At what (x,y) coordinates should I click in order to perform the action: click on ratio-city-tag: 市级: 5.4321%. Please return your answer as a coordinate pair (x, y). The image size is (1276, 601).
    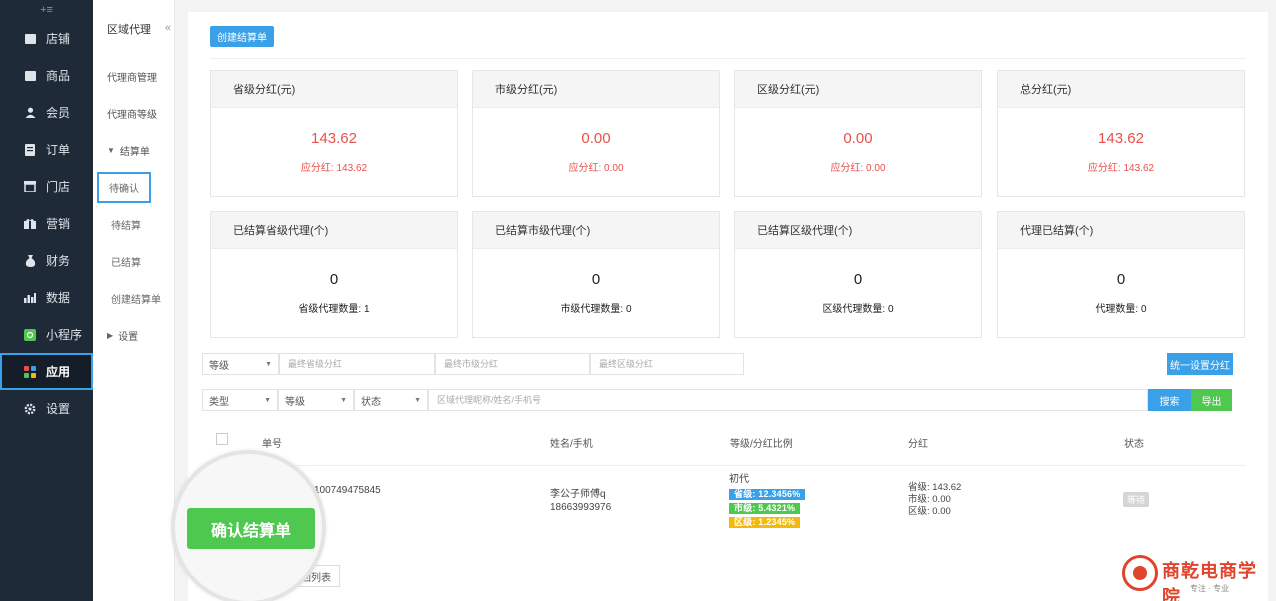
    Looking at the image, I should click on (765, 508).